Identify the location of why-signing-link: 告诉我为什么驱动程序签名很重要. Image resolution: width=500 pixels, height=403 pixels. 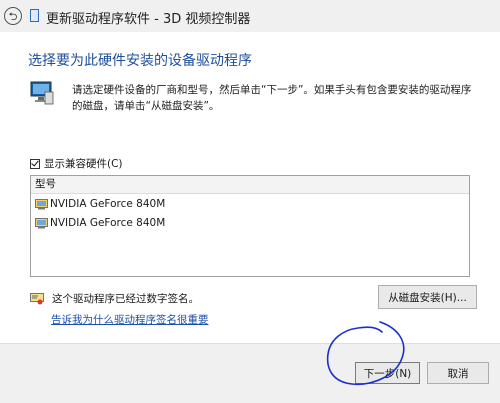
(130, 319).